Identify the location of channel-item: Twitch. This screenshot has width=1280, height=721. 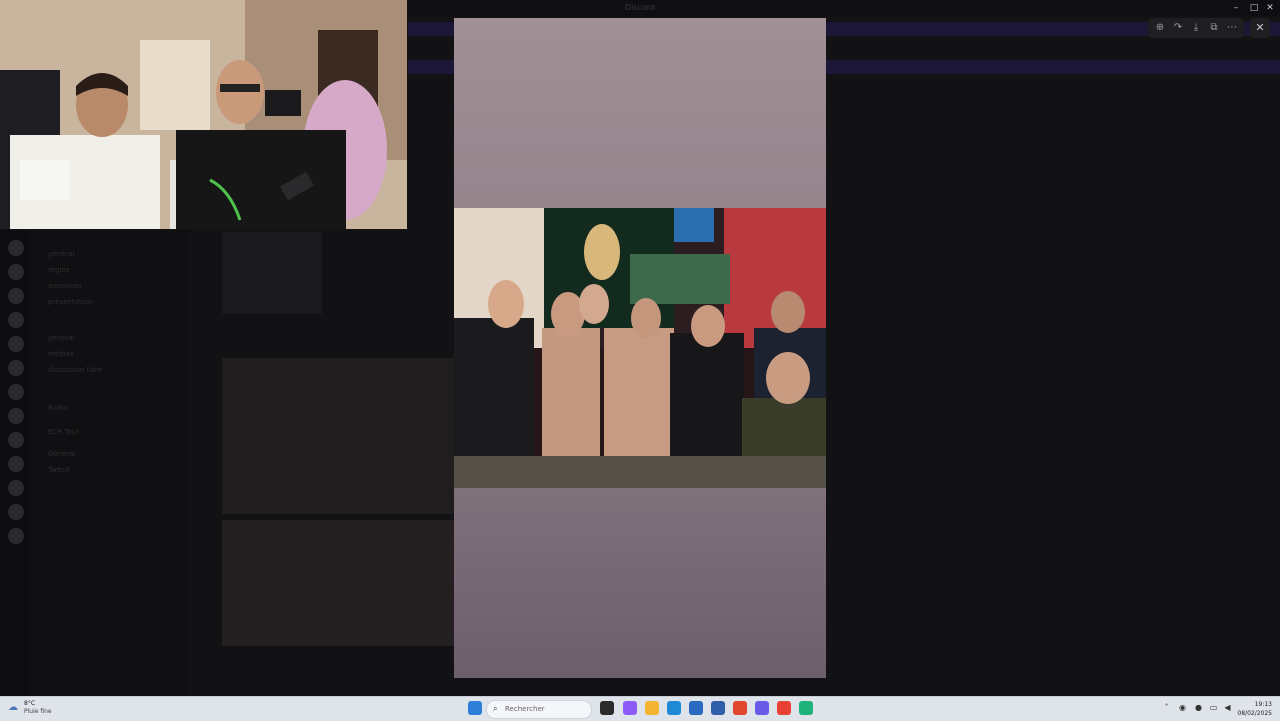
(59, 471).